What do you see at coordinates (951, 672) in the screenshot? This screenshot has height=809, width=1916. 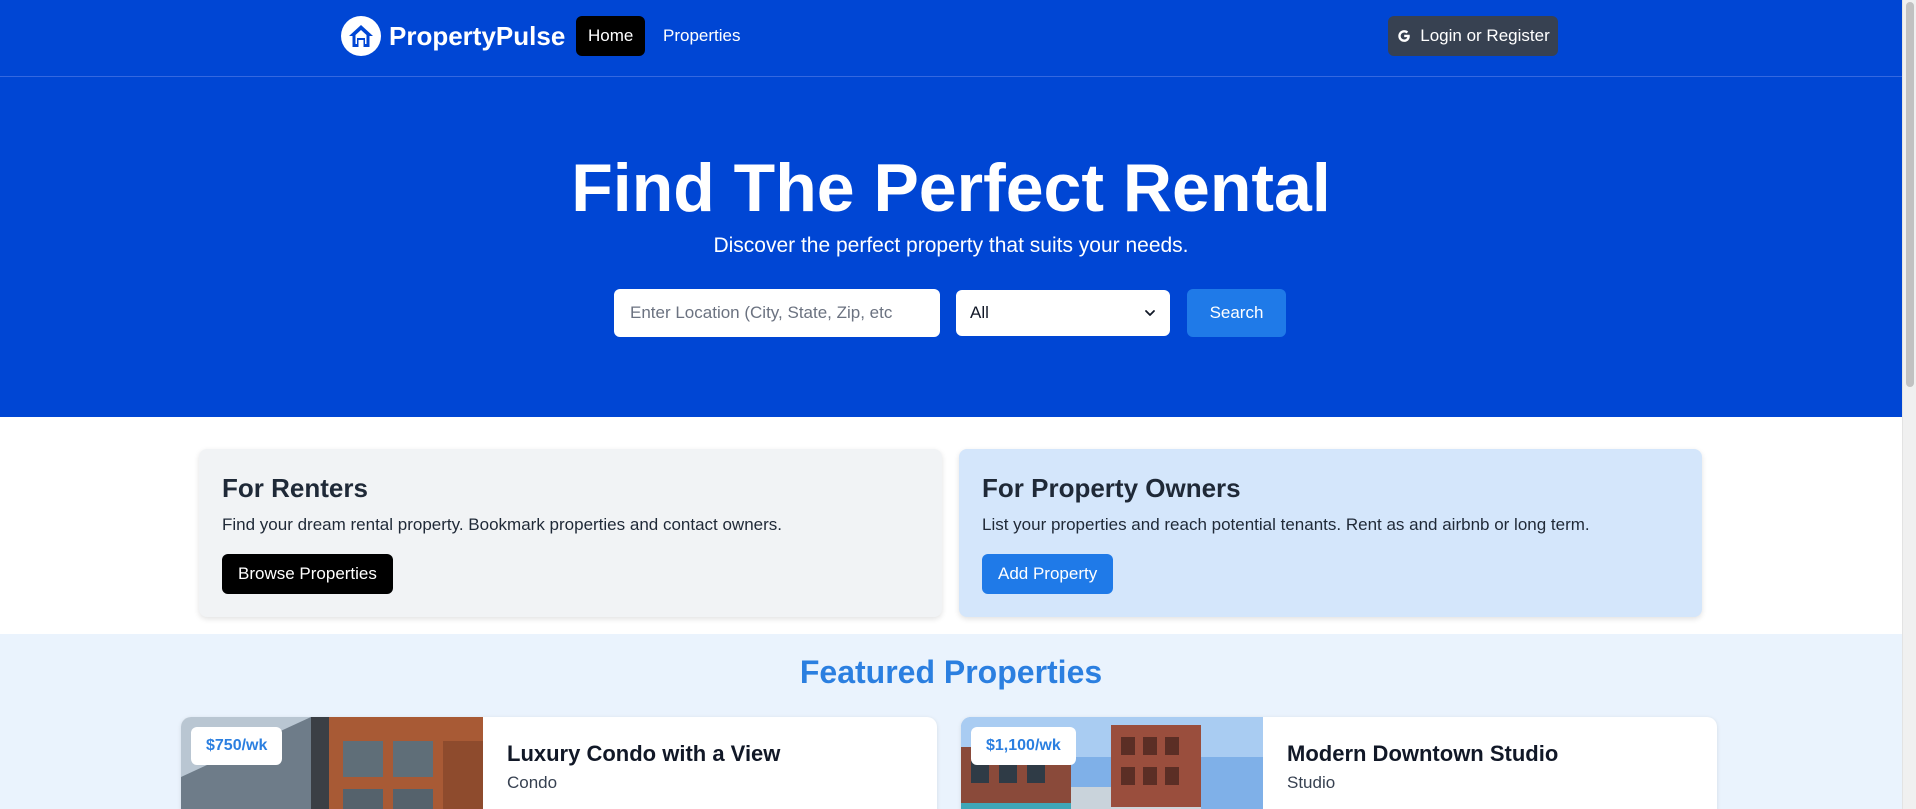 I see `featured-title: Featured Properties` at bounding box center [951, 672].